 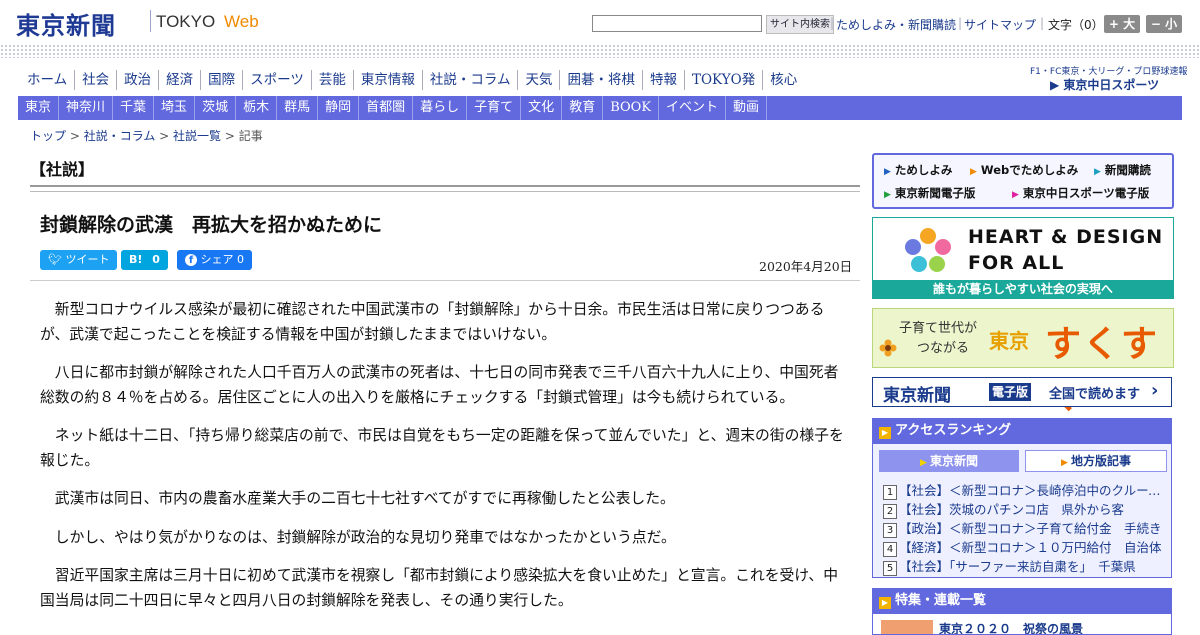 What do you see at coordinates (175, 108) in the screenshot?
I see `region-saitama: 埼玉` at bounding box center [175, 108].